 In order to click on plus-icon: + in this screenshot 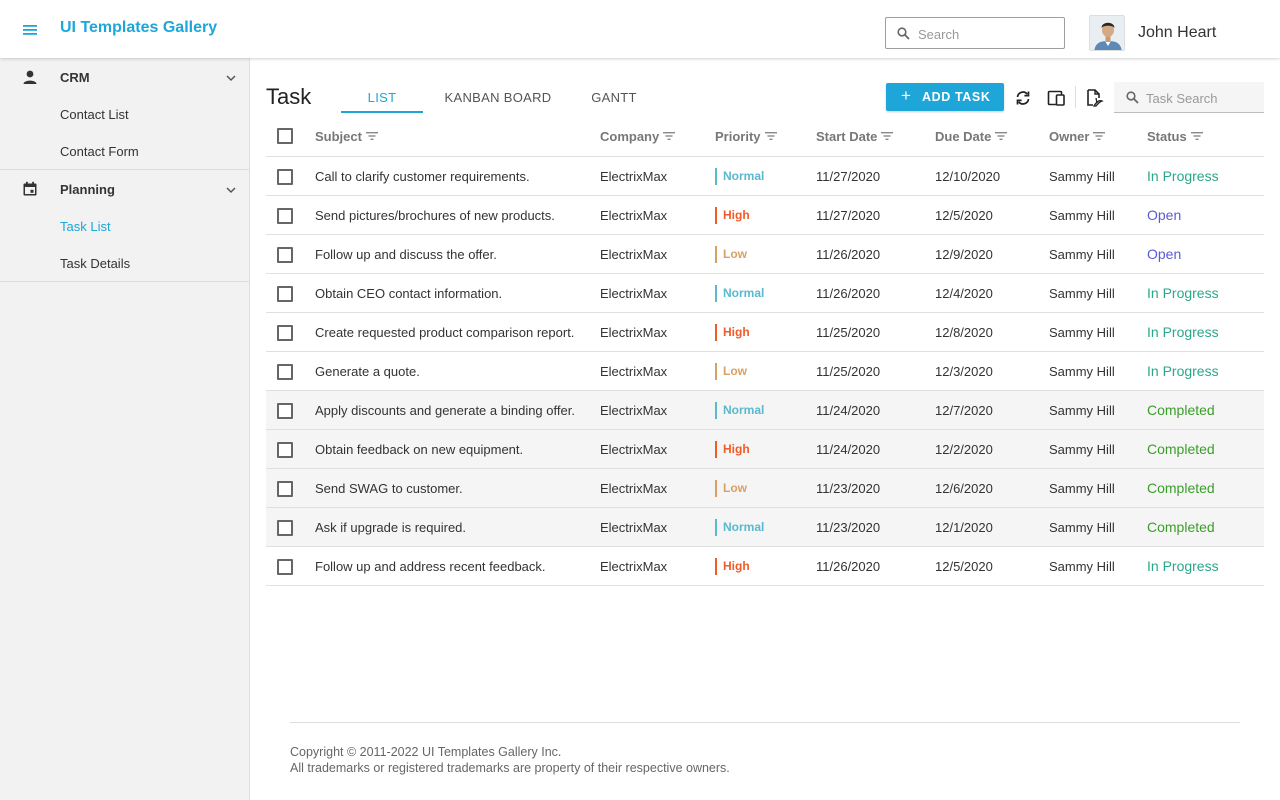, I will do `click(906, 95)`.